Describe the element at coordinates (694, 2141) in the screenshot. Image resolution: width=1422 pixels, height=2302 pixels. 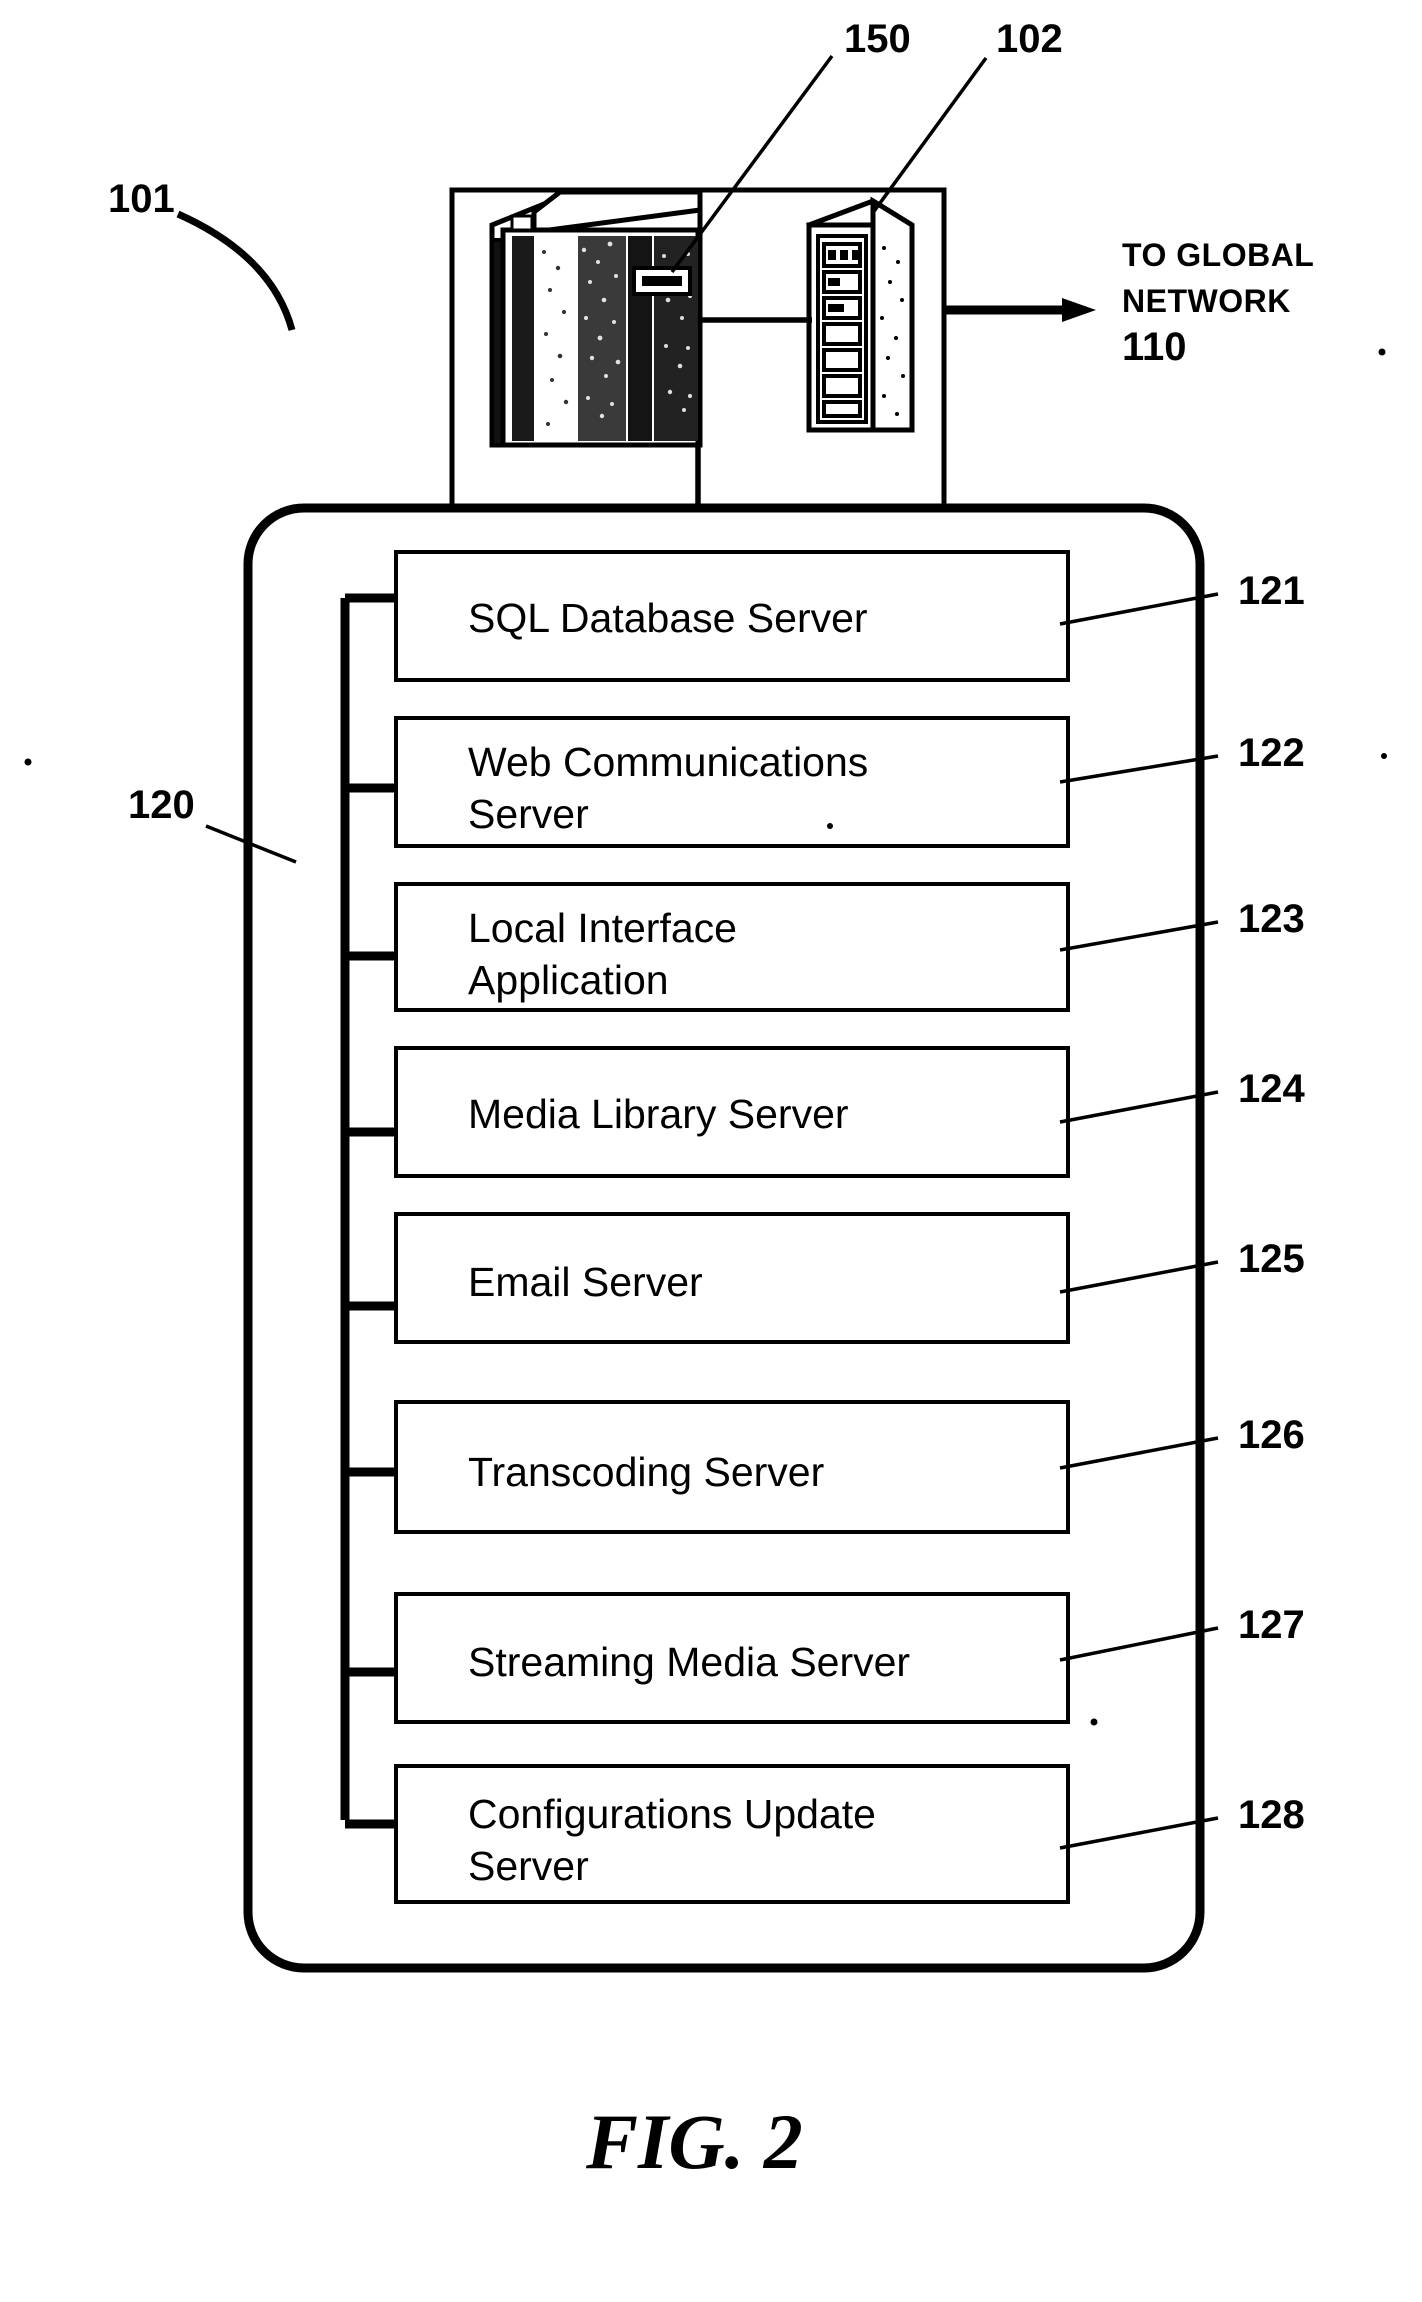
I see `figure-caption: FIG. 2` at that location.